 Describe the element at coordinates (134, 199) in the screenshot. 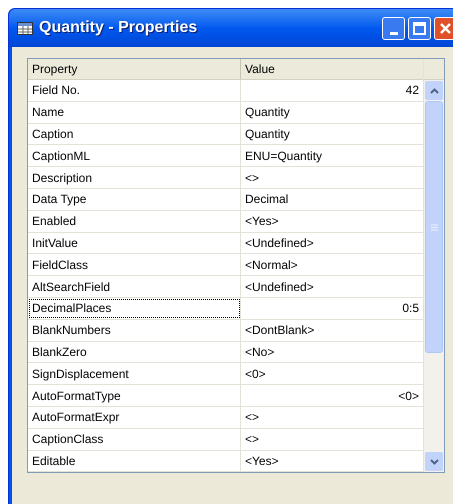

I see `property-cell: Data Type` at that location.